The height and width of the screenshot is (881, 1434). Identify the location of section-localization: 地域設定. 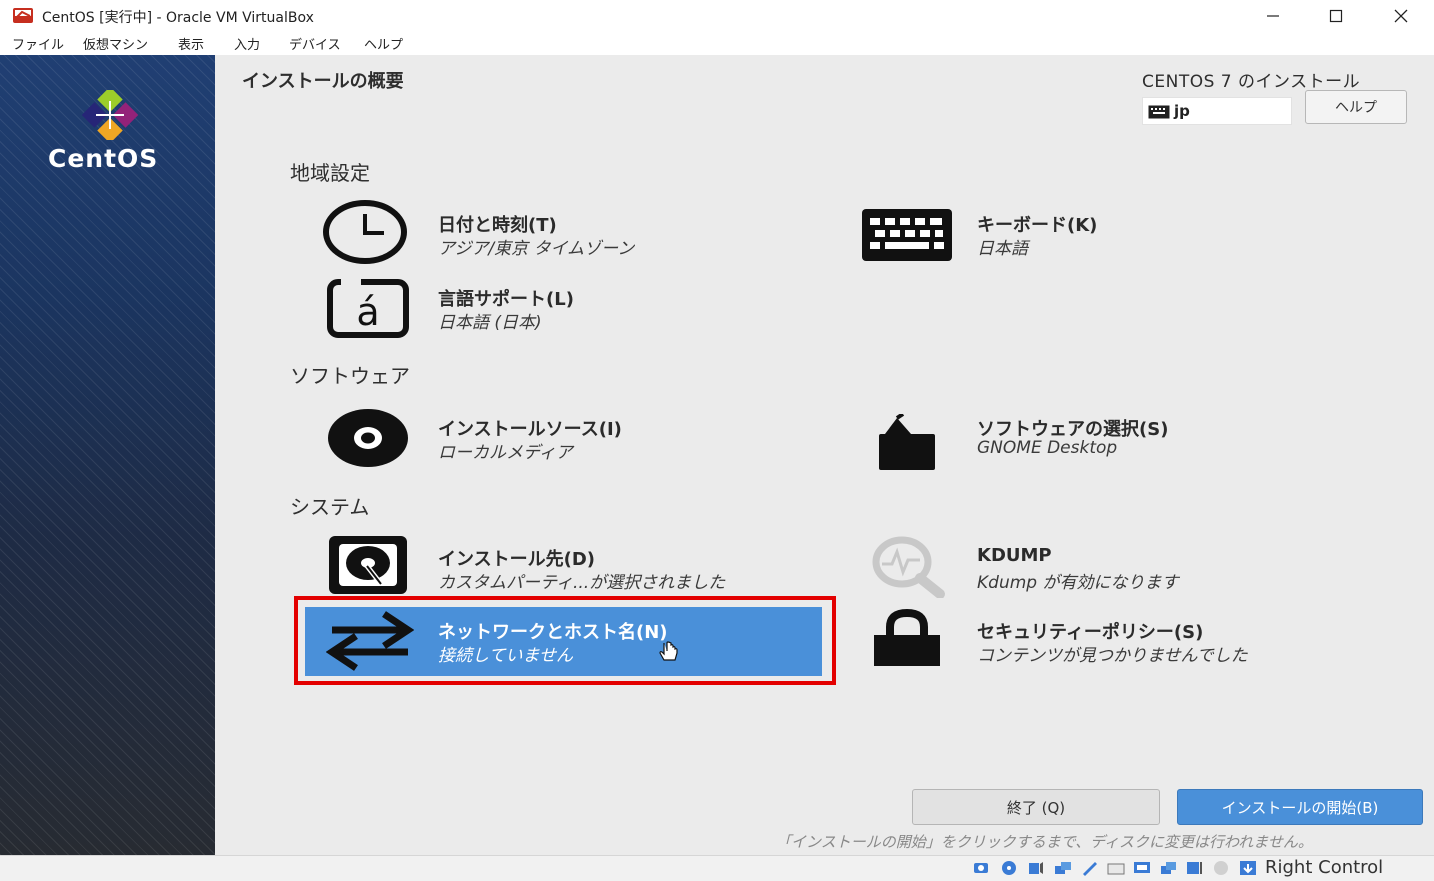
(330, 173).